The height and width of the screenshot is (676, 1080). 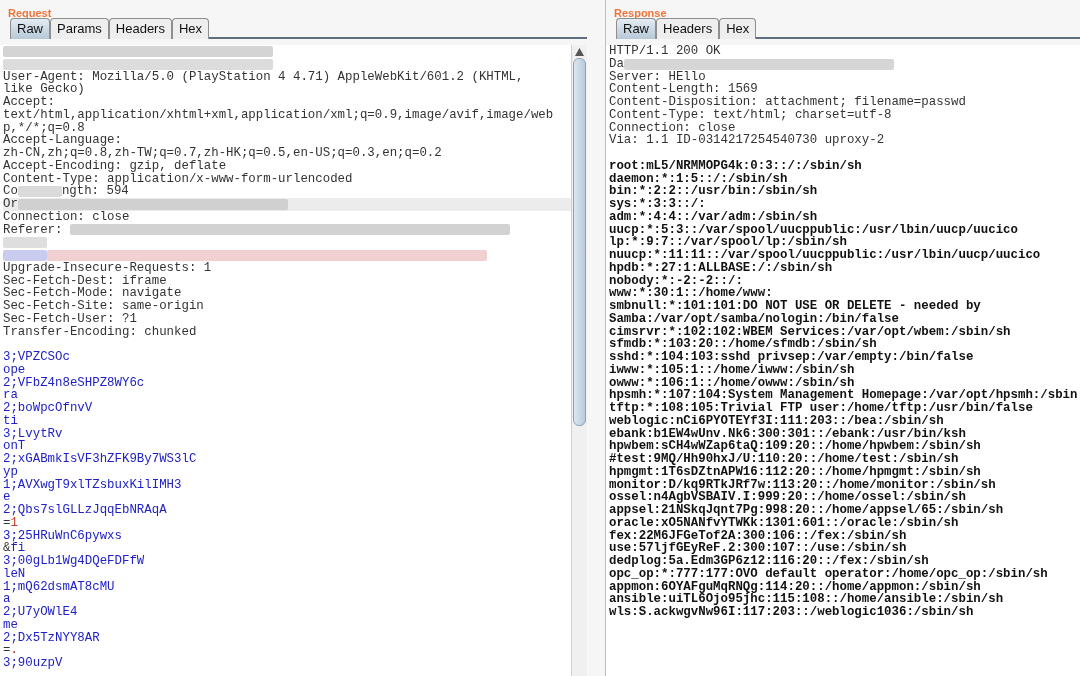 I want to click on code-line: Server: HEllo, so click(x=657, y=76).